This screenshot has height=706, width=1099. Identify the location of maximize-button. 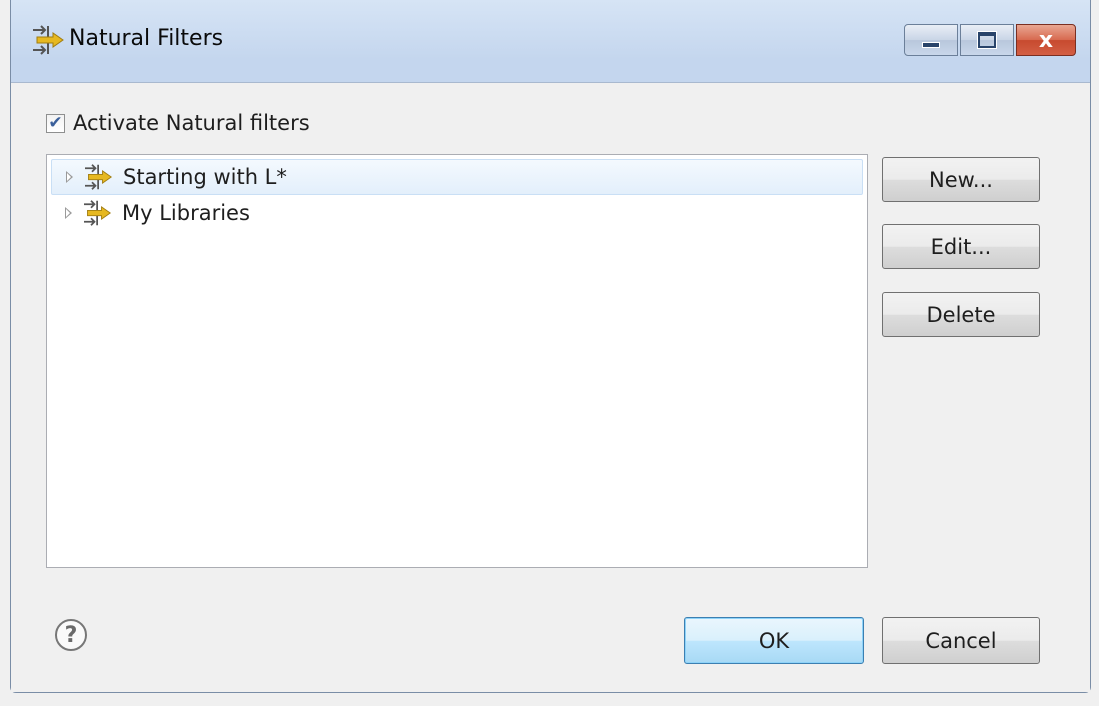
(987, 40).